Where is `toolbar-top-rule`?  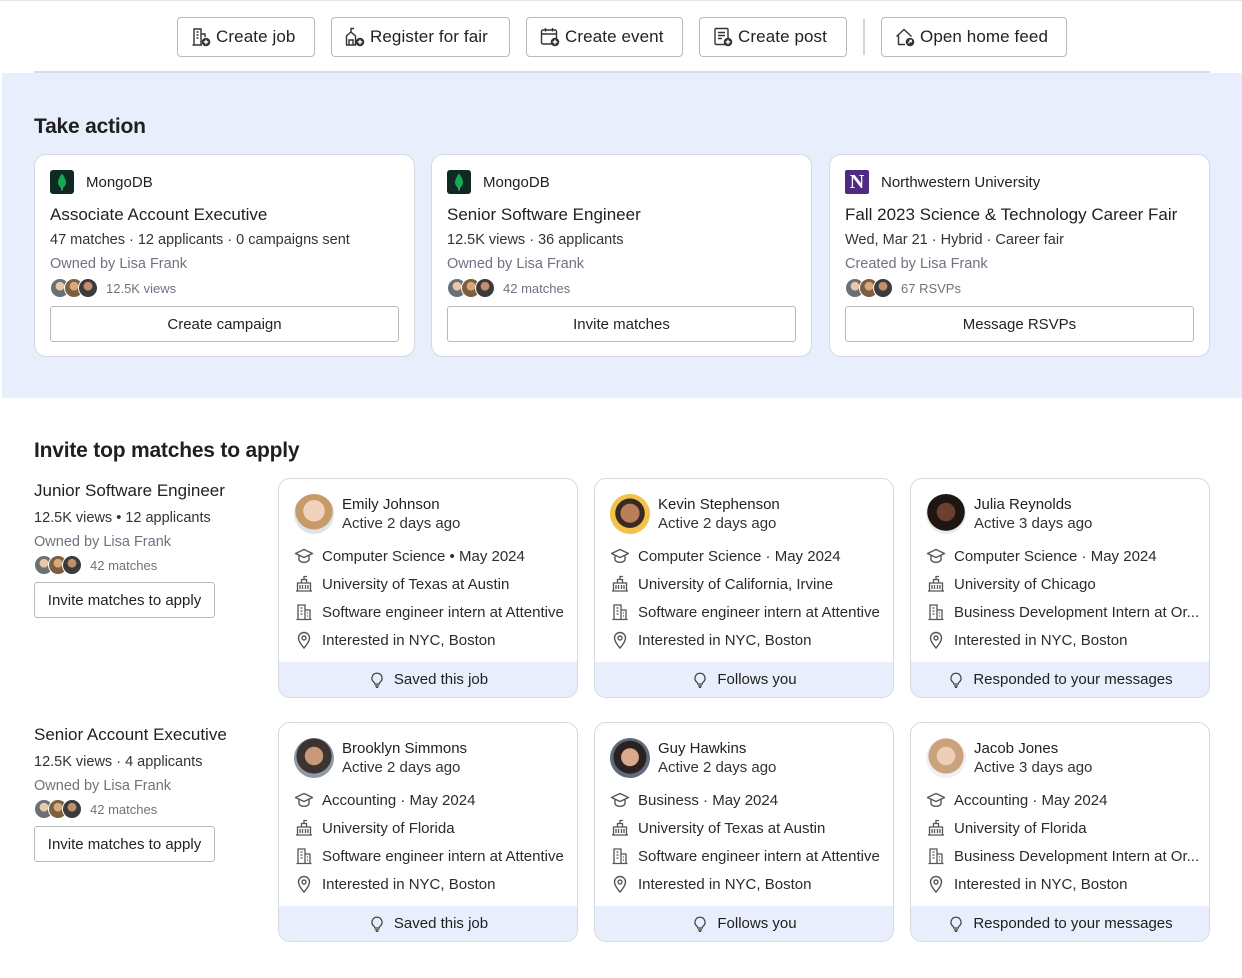 toolbar-top-rule is located at coordinates (621, 0).